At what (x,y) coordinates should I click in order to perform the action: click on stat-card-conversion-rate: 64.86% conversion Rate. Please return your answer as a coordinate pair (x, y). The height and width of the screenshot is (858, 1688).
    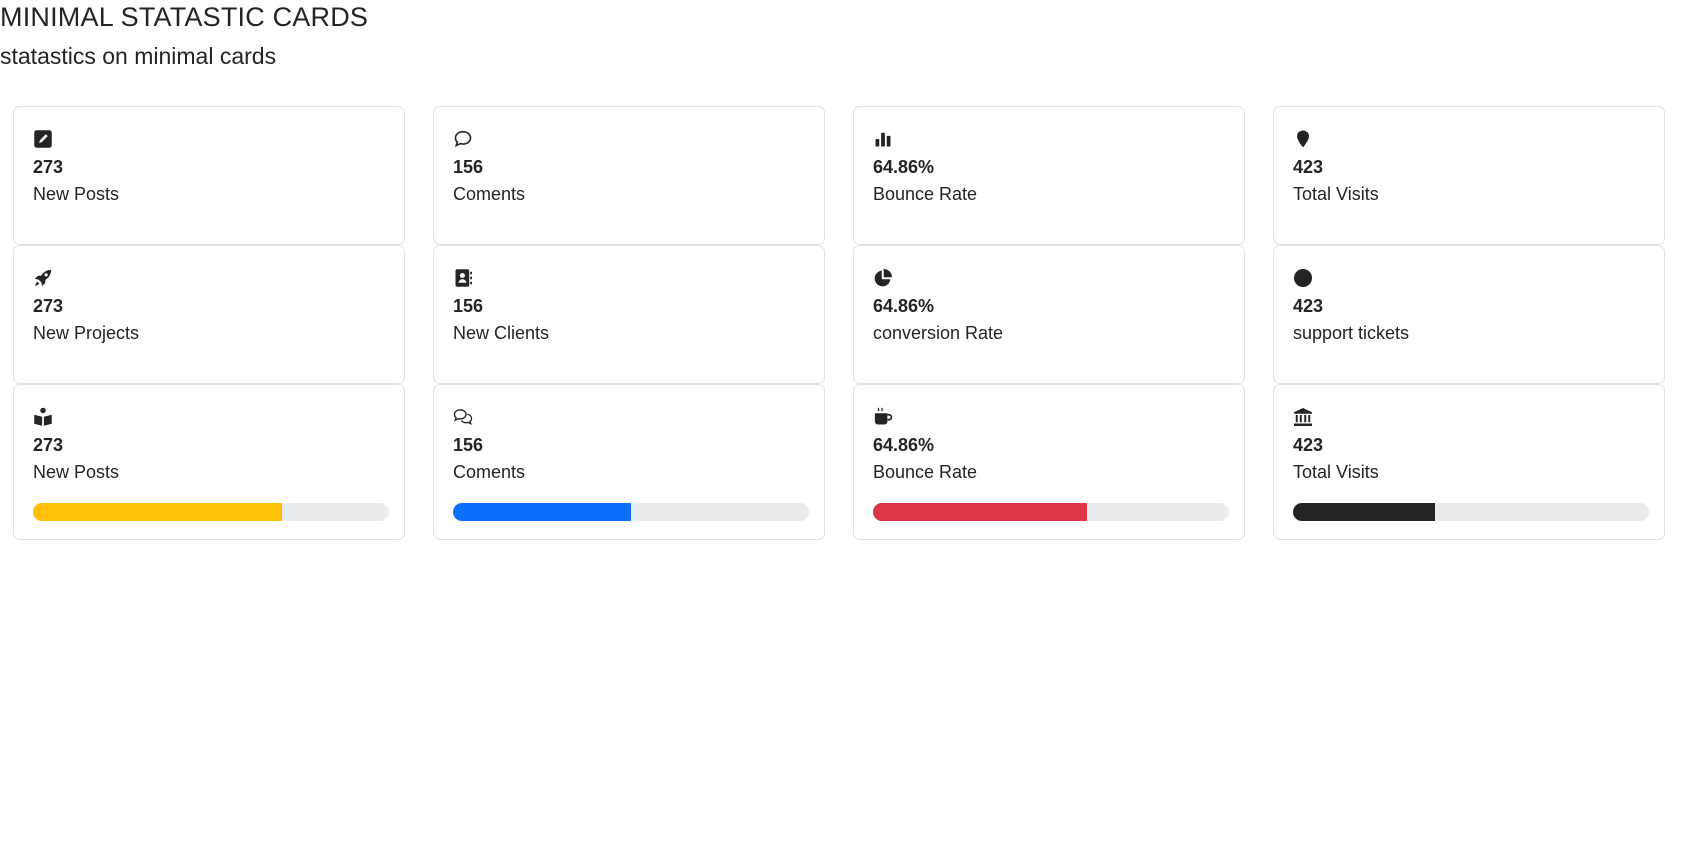
    Looking at the image, I should click on (1049, 314).